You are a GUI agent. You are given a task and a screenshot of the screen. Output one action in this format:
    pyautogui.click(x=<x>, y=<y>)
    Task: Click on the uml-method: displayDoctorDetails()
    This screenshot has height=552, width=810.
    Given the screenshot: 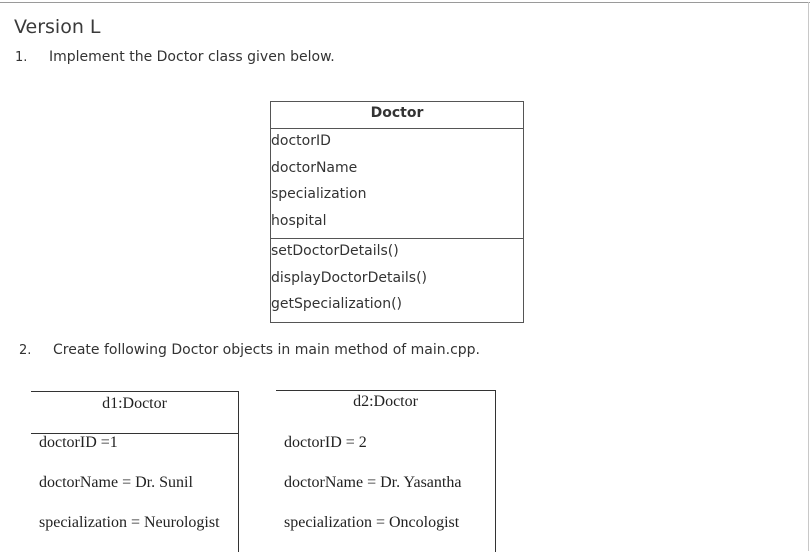 What is the action you would take?
    pyautogui.click(x=349, y=277)
    